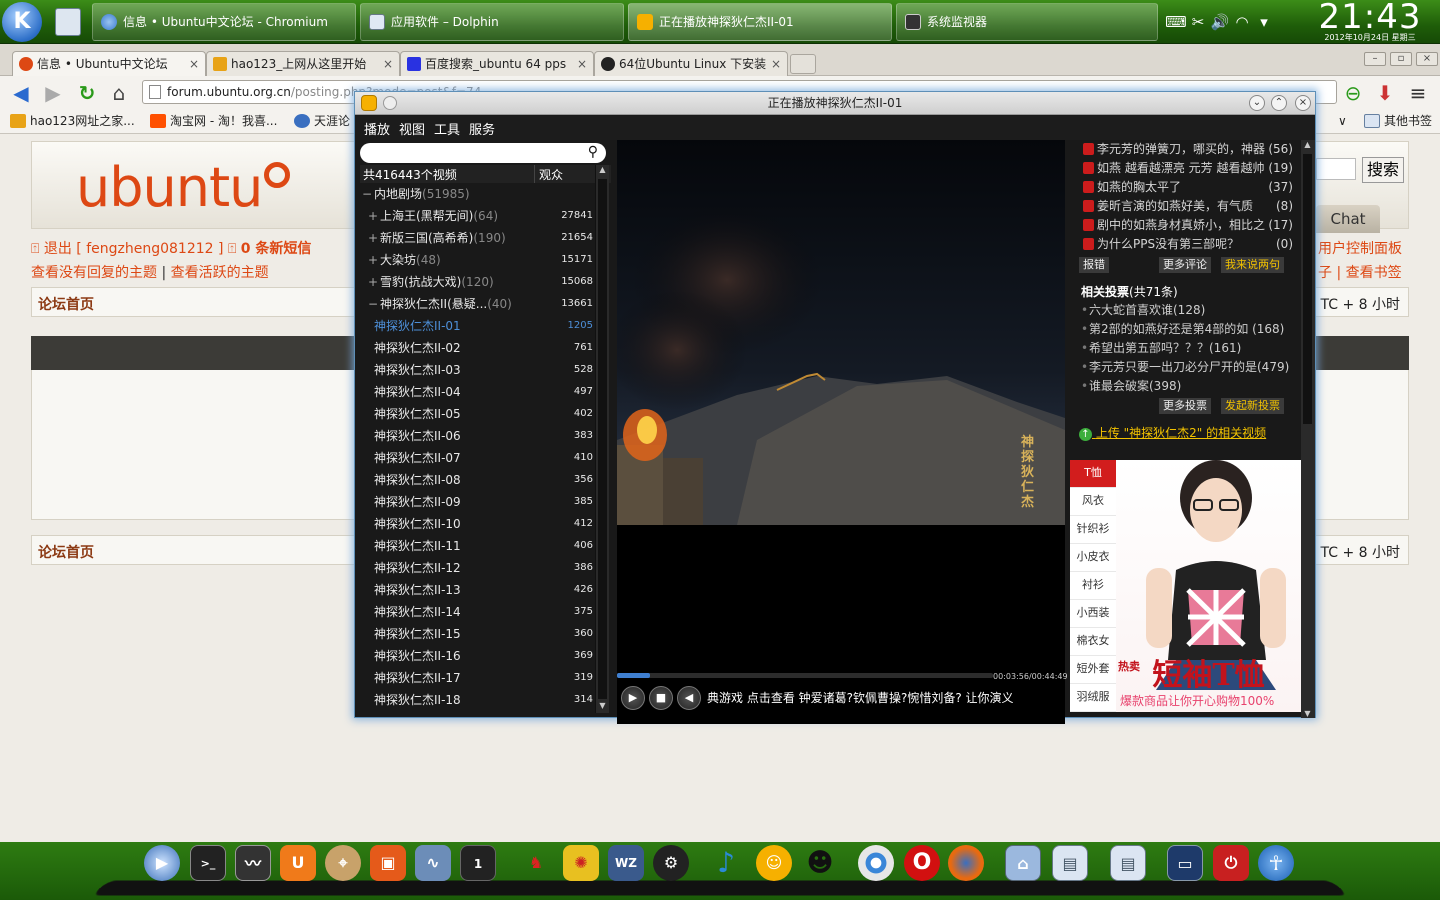 This screenshot has height=900, width=1440. Describe the element at coordinates (1023, 863) in the screenshot. I see `home-folder-icon: ⌂` at that location.